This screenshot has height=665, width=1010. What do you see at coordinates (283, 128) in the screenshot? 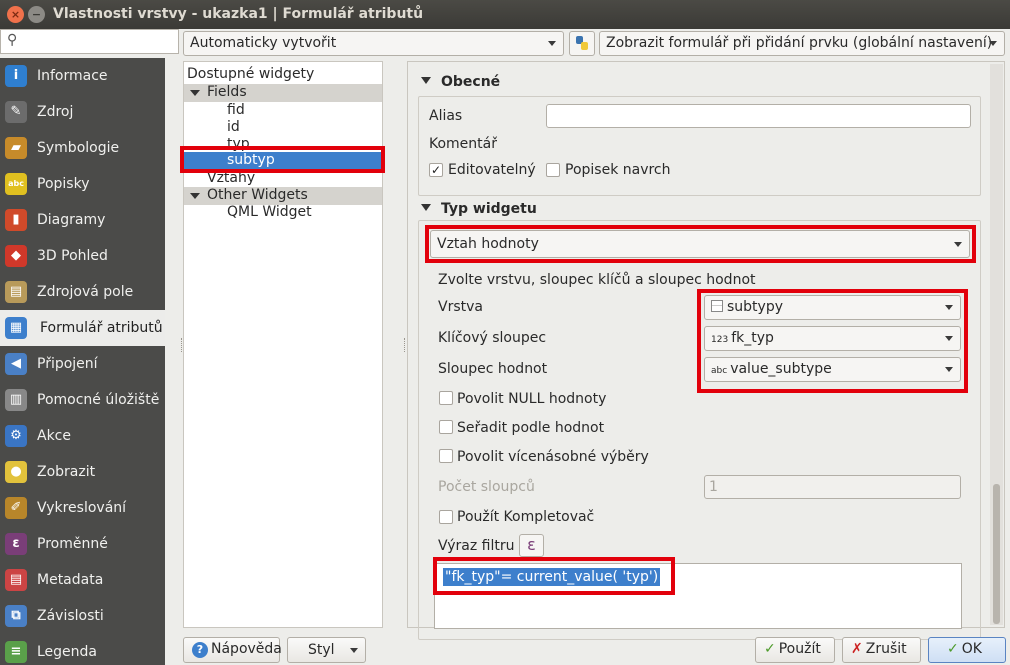
I see `tree-item-field: id` at bounding box center [283, 128].